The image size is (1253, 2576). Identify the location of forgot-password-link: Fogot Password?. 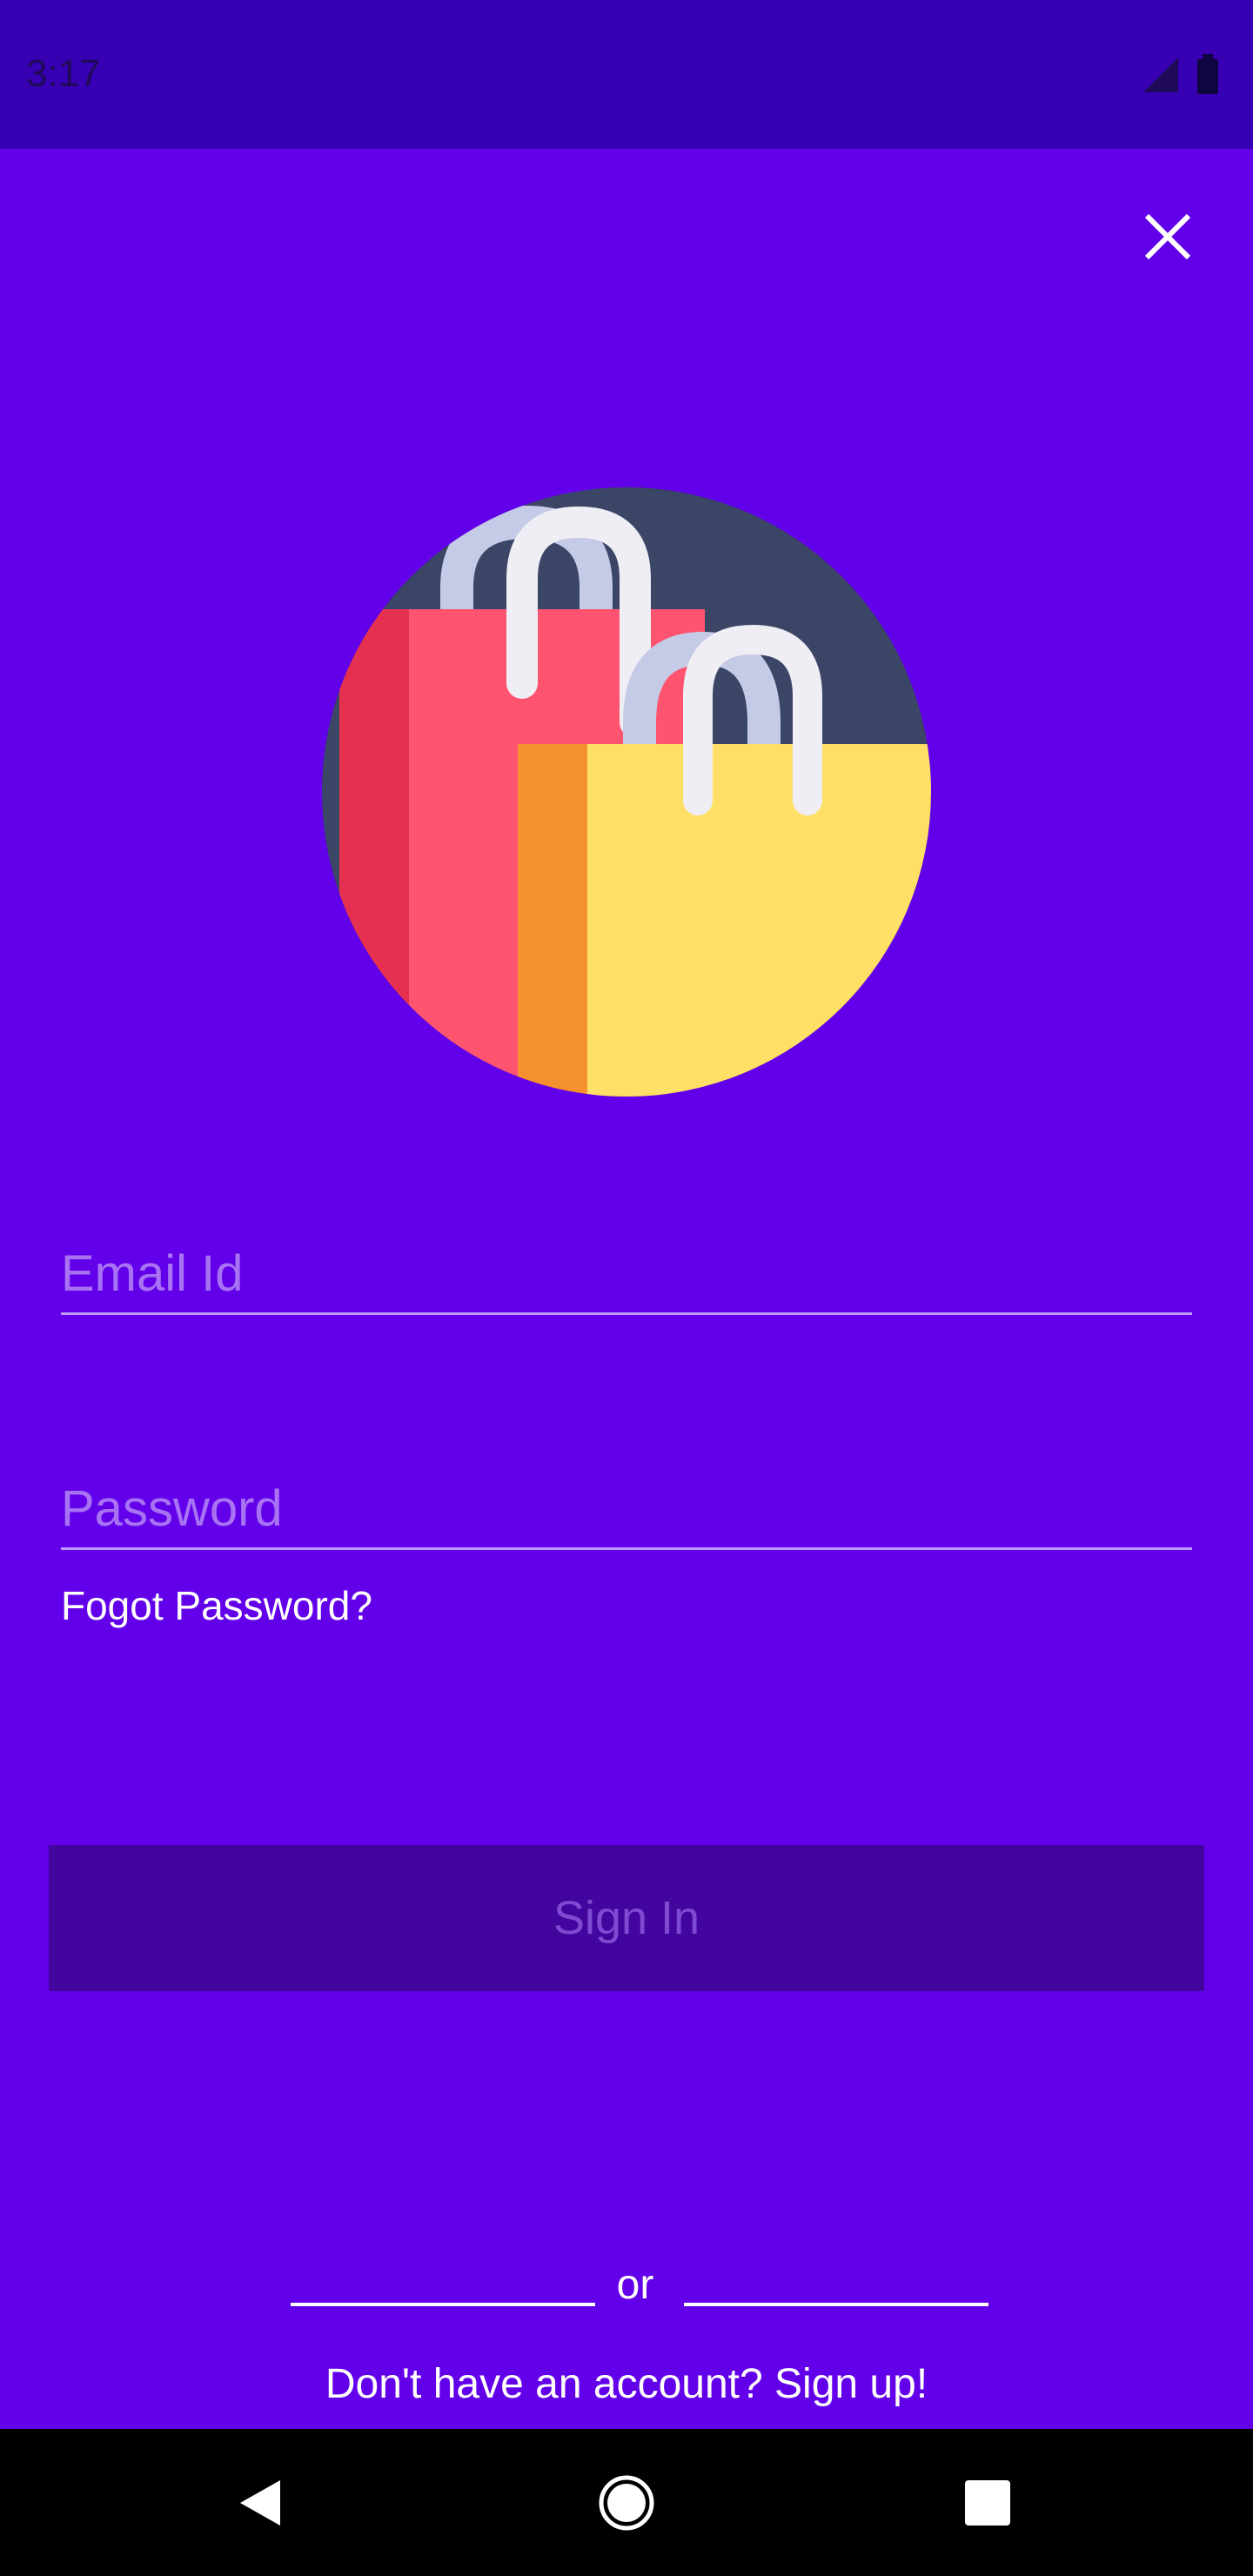
(216, 1605).